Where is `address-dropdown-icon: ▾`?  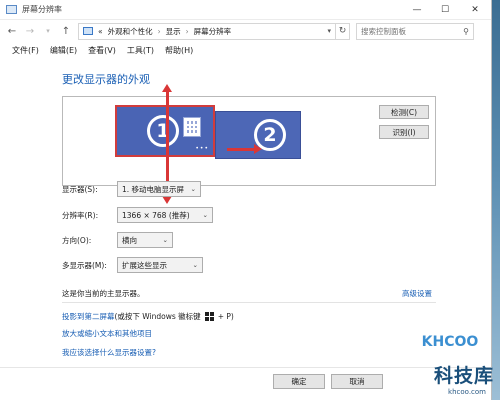 address-dropdown-icon: ▾ is located at coordinates (329, 31).